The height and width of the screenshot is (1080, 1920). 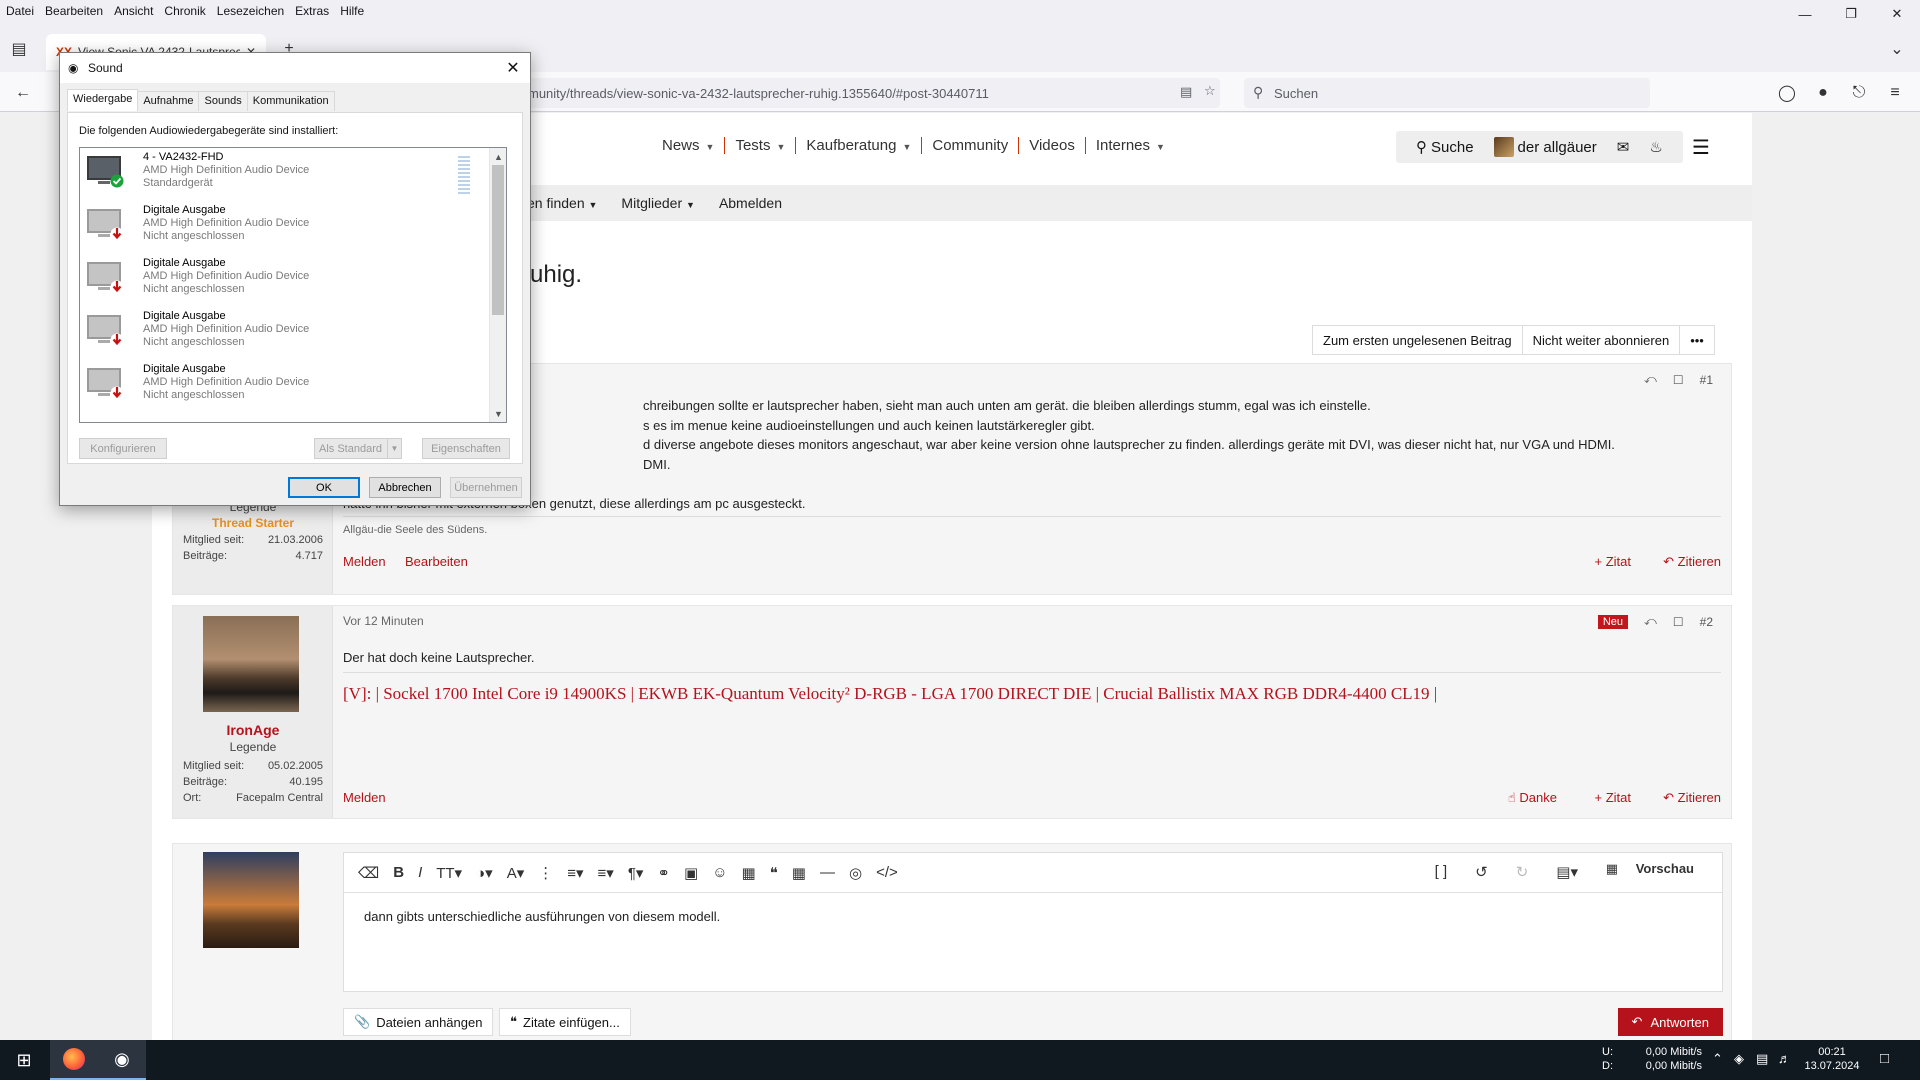 What do you see at coordinates (405, 487) in the screenshot?
I see `cancel-button: Abbrechen` at bounding box center [405, 487].